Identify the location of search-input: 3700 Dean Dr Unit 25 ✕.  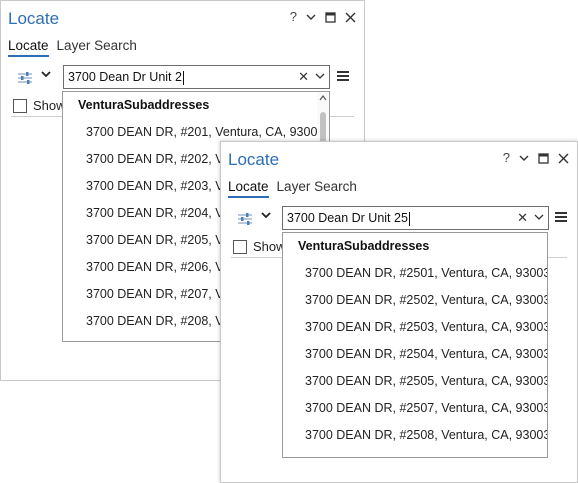
(415, 218).